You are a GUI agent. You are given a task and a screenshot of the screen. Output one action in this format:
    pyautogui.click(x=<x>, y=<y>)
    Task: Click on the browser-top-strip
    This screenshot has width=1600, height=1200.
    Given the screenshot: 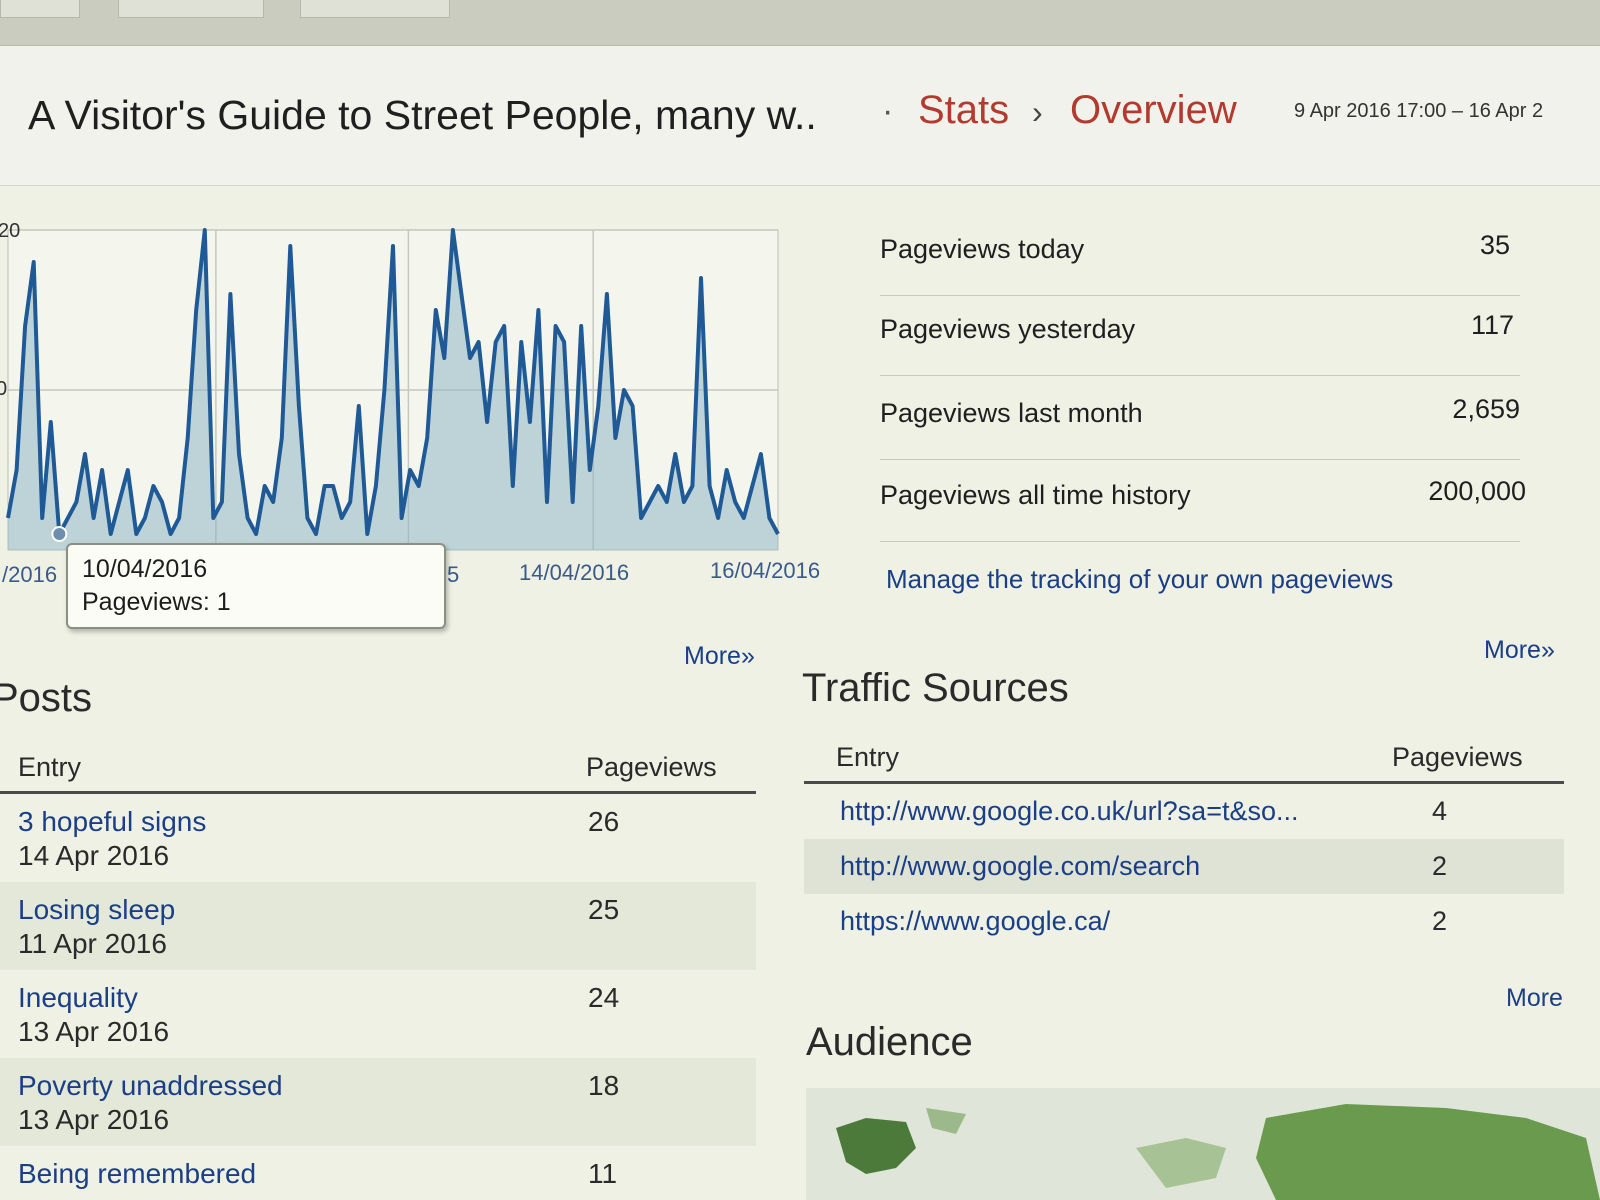 What is the action you would take?
    pyautogui.click(x=800, y=23)
    